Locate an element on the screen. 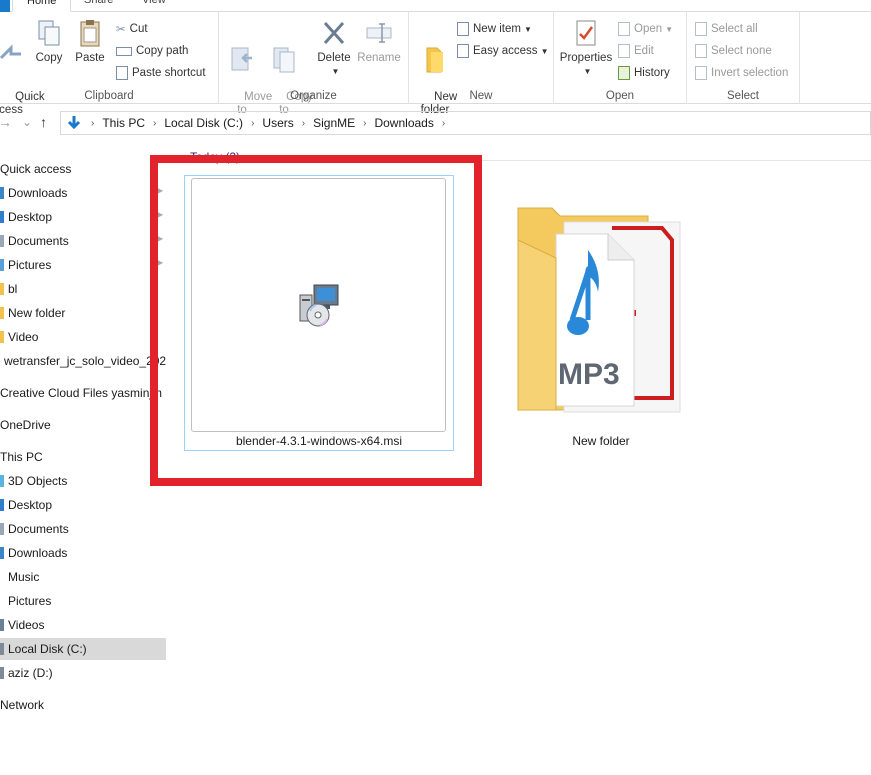 This screenshot has width=871, height=775. tab-share: Share is located at coordinates (98, 6).